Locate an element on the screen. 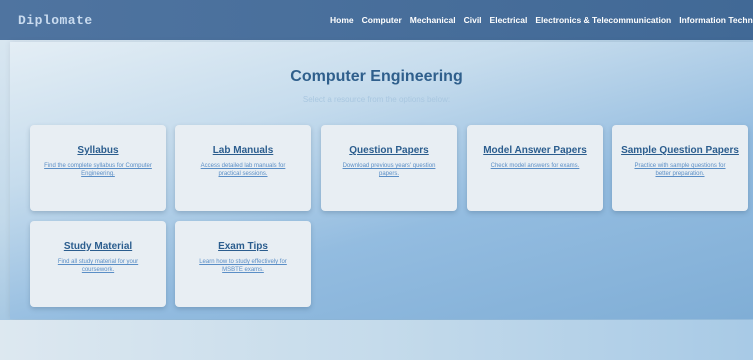 This screenshot has width=753, height=360. card-title-link: Study Material is located at coordinates (98, 247).